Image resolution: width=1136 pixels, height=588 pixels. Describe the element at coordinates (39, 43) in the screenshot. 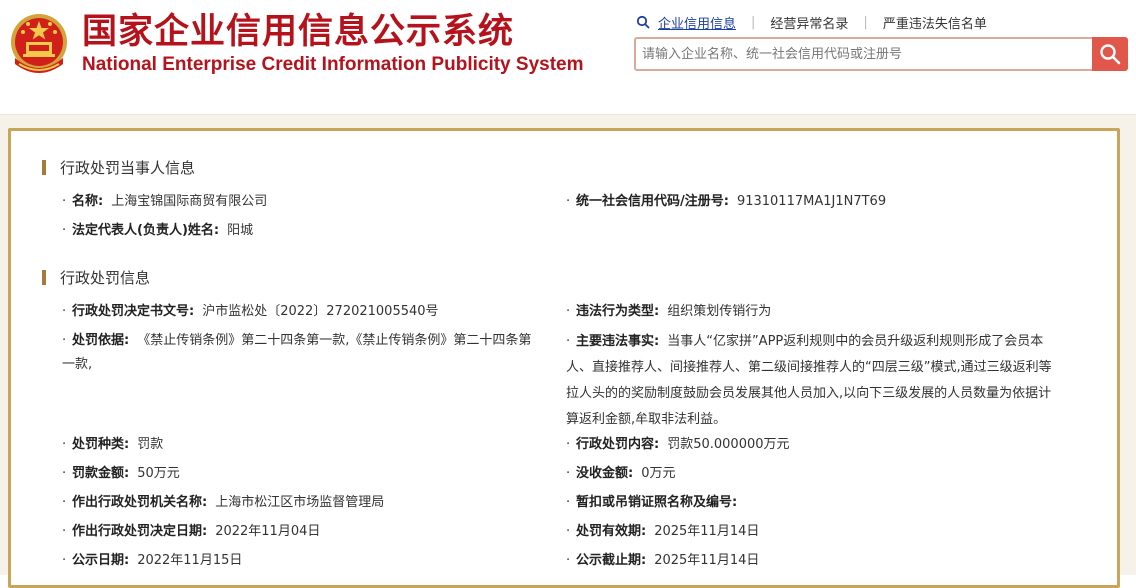

I see `national-emblem-icon` at that location.